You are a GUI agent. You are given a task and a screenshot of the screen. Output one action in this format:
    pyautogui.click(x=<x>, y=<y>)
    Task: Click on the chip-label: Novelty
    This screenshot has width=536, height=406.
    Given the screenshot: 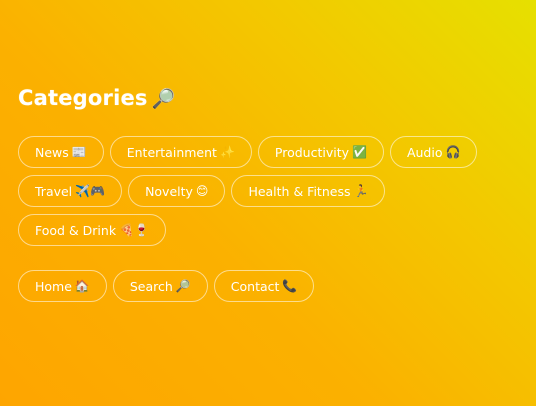 What is the action you would take?
    pyautogui.click(x=169, y=191)
    